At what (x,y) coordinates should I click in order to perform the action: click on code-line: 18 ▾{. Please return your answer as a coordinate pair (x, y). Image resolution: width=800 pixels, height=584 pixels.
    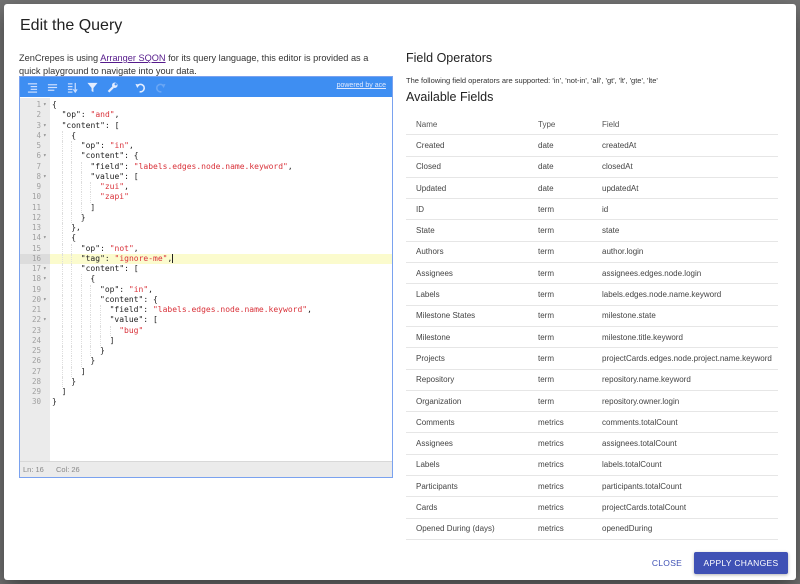
    Looking at the image, I should click on (206, 279).